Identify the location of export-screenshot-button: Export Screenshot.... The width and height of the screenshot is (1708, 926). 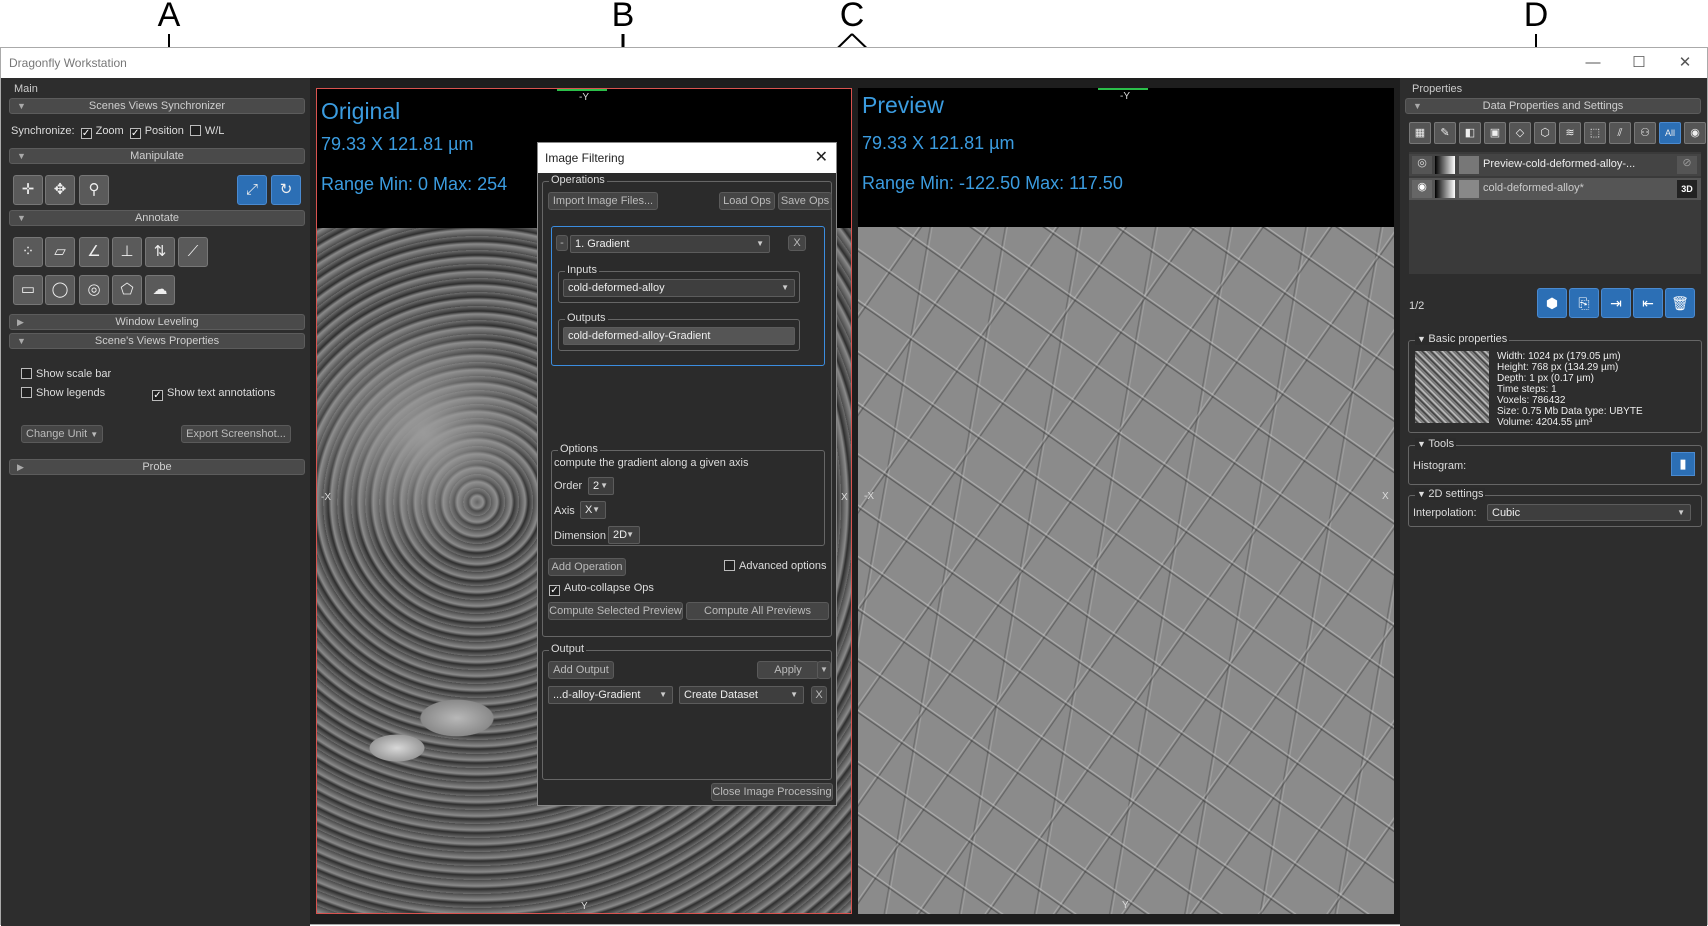
(236, 434).